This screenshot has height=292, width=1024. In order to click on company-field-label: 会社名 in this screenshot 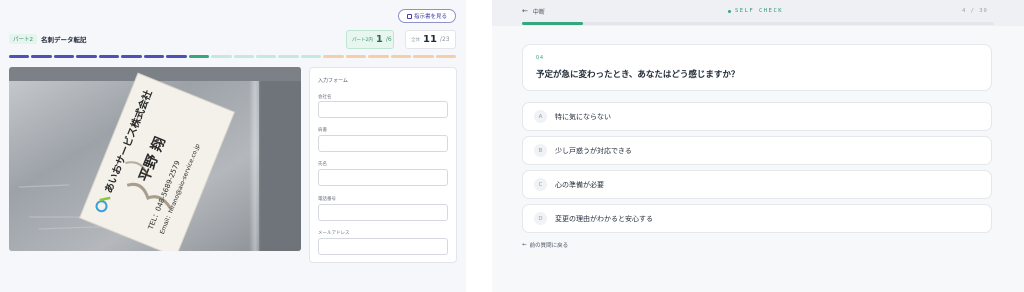, I will do `click(325, 97)`.